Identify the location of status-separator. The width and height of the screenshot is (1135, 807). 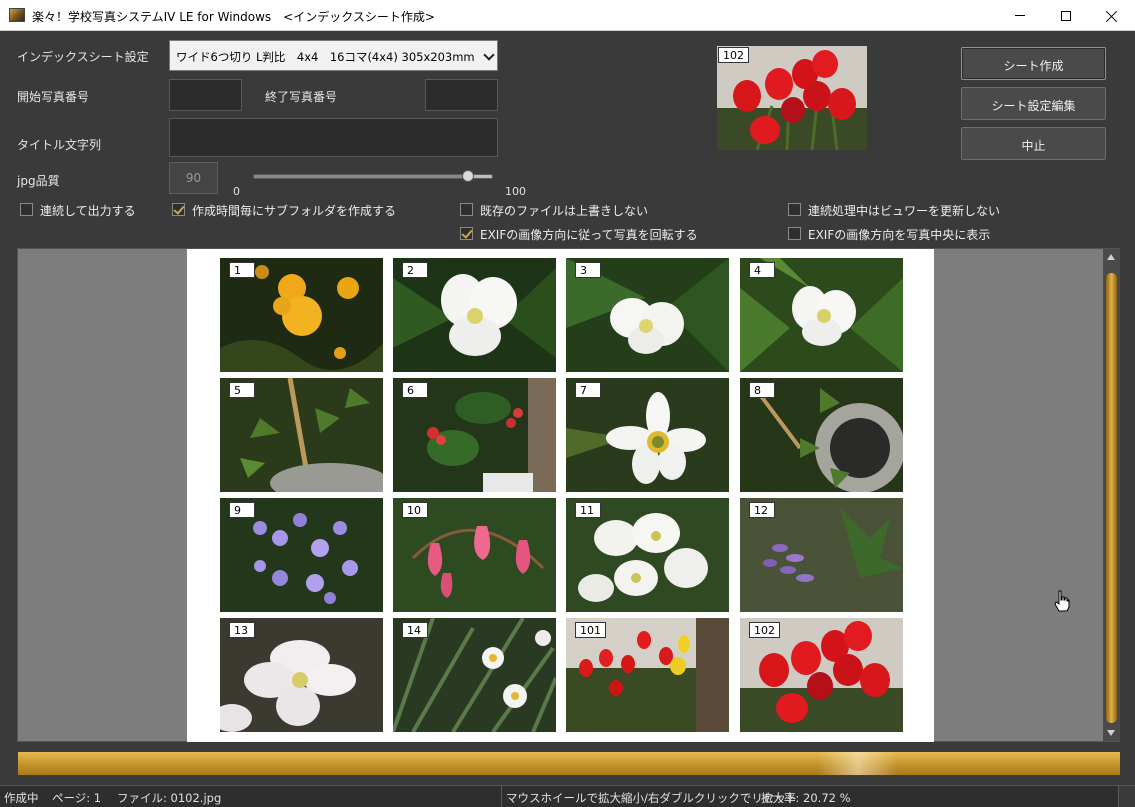
(501, 796).